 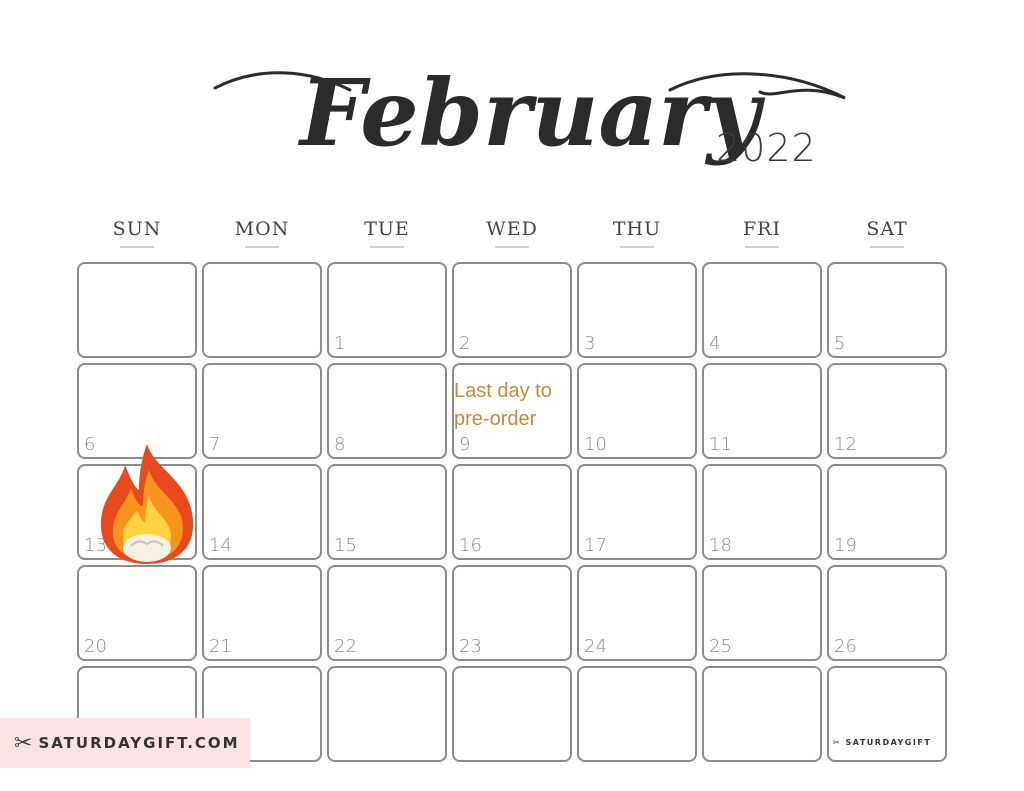 I want to click on day-number: 4, so click(x=715, y=343).